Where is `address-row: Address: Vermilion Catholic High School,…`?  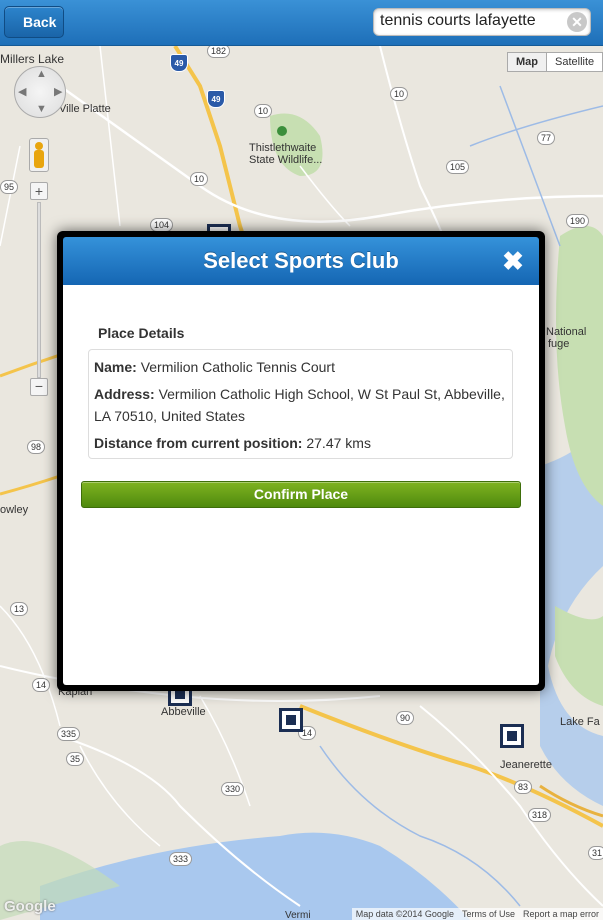 address-row: Address: Vermilion Catholic High School,… is located at coordinates (300, 405).